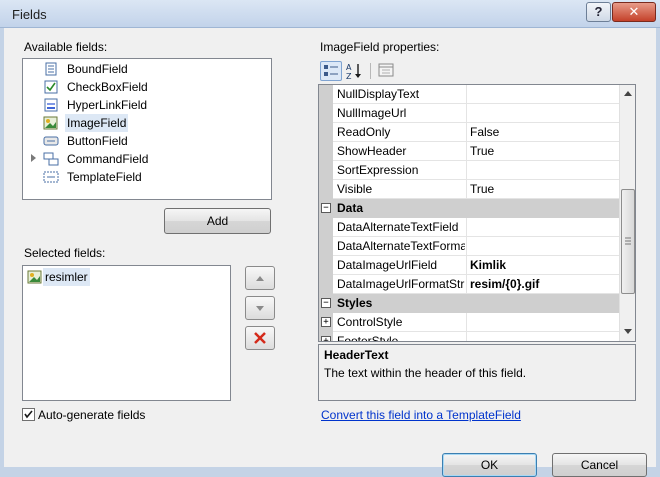 The image size is (660, 477). Describe the element at coordinates (469, 113) in the screenshot. I see `property-row-nullimageurl: NullImageUrl` at that location.